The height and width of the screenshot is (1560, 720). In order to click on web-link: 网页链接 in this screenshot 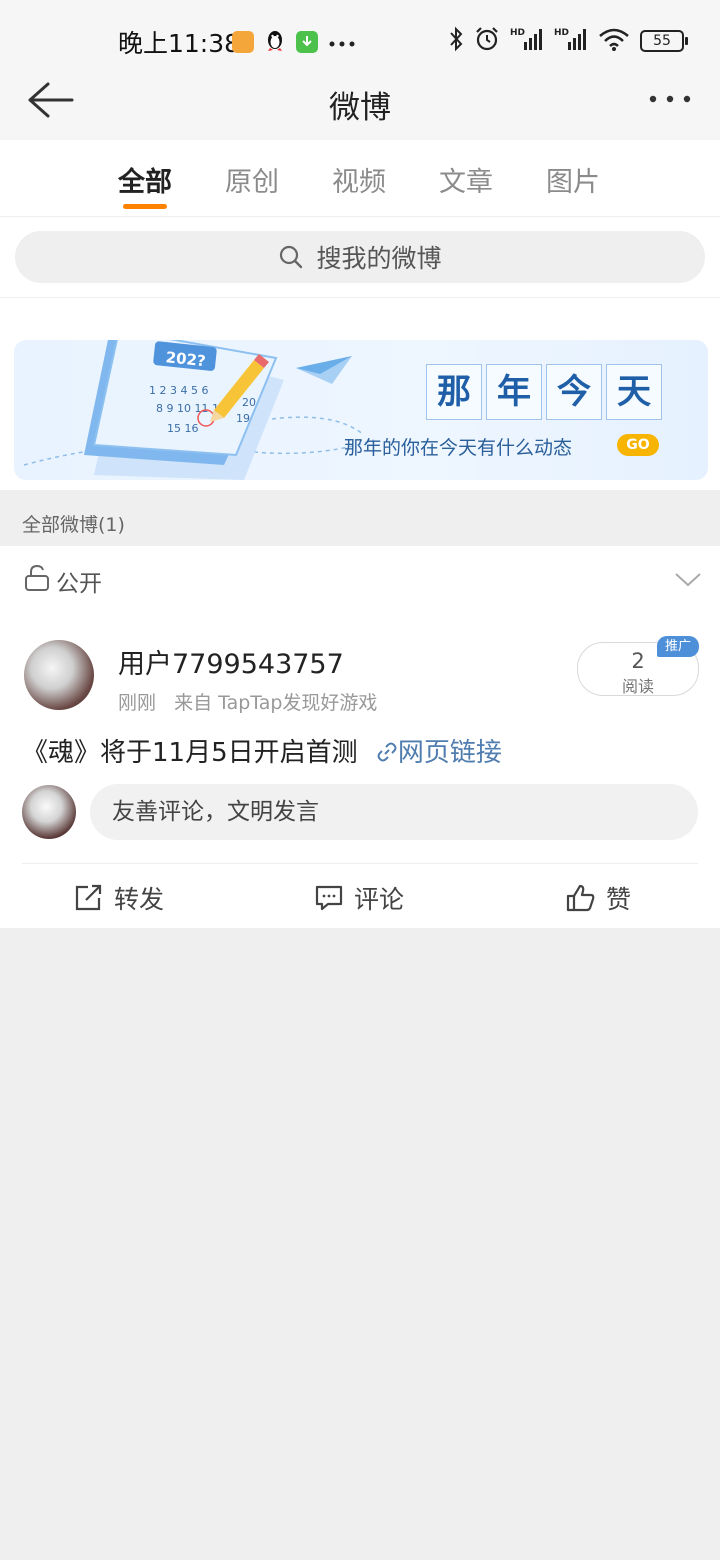, I will do `click(439, 753)`.